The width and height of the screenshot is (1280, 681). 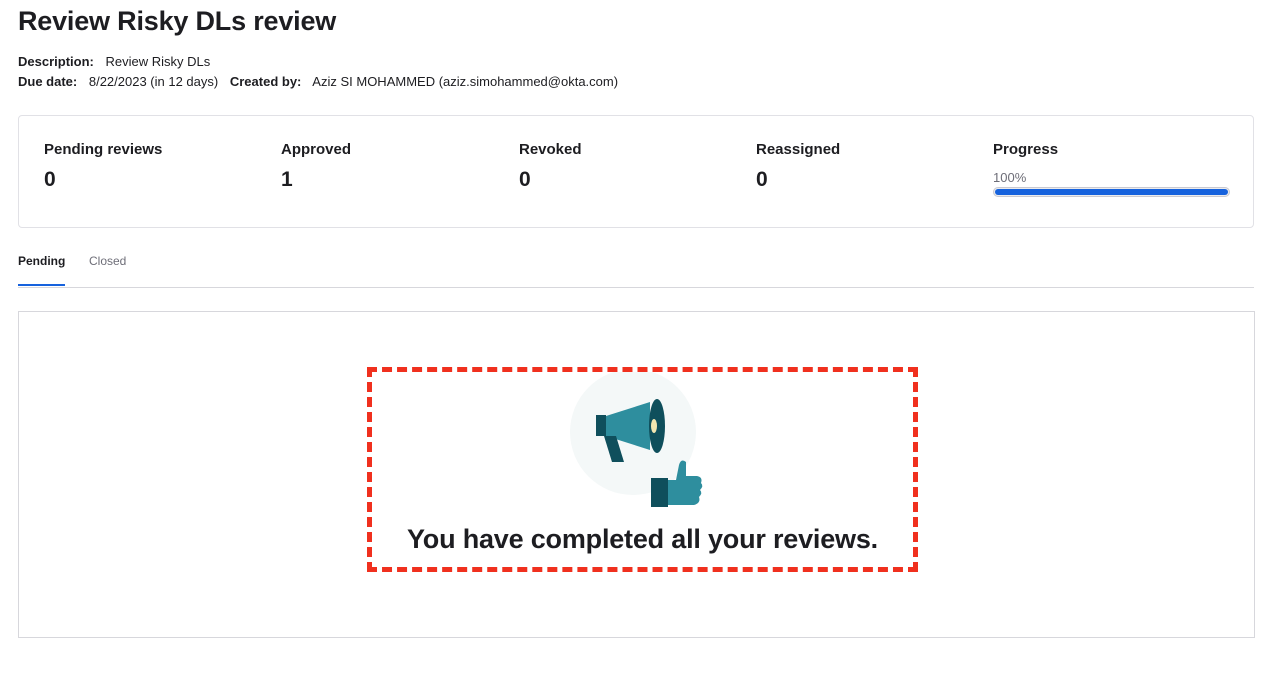 I want to click on tab-pending: Pending, so click(x=41, y=270).